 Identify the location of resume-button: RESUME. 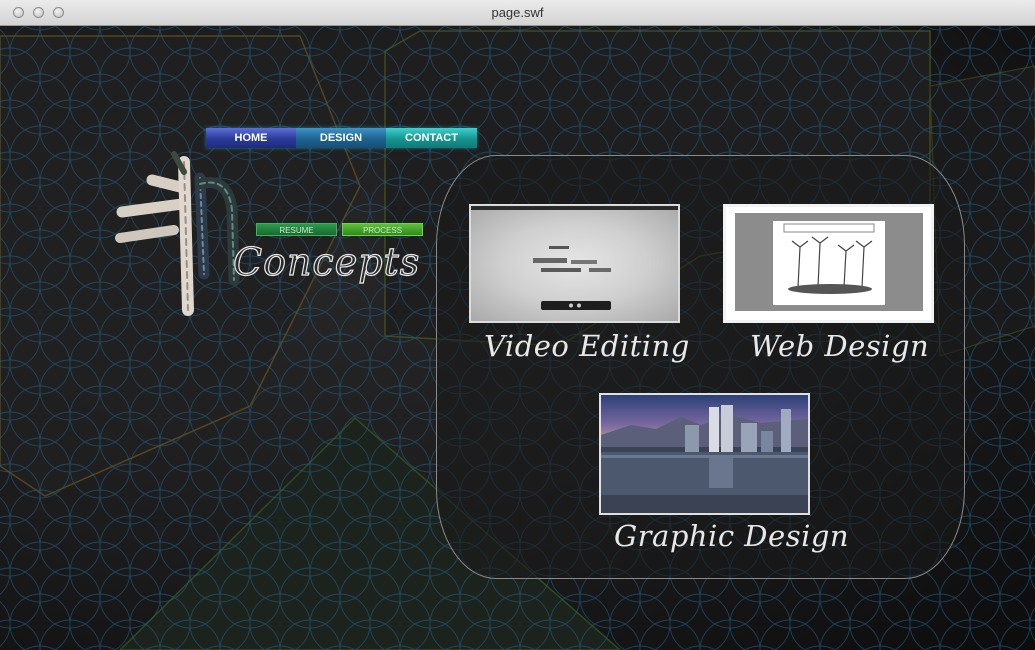
(296, 229).